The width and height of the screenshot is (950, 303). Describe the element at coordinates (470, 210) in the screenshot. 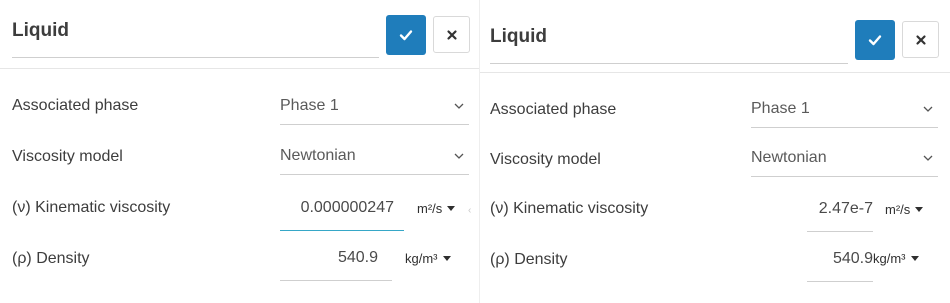

I see `overflow-arrow-icon: ‹` at that location.